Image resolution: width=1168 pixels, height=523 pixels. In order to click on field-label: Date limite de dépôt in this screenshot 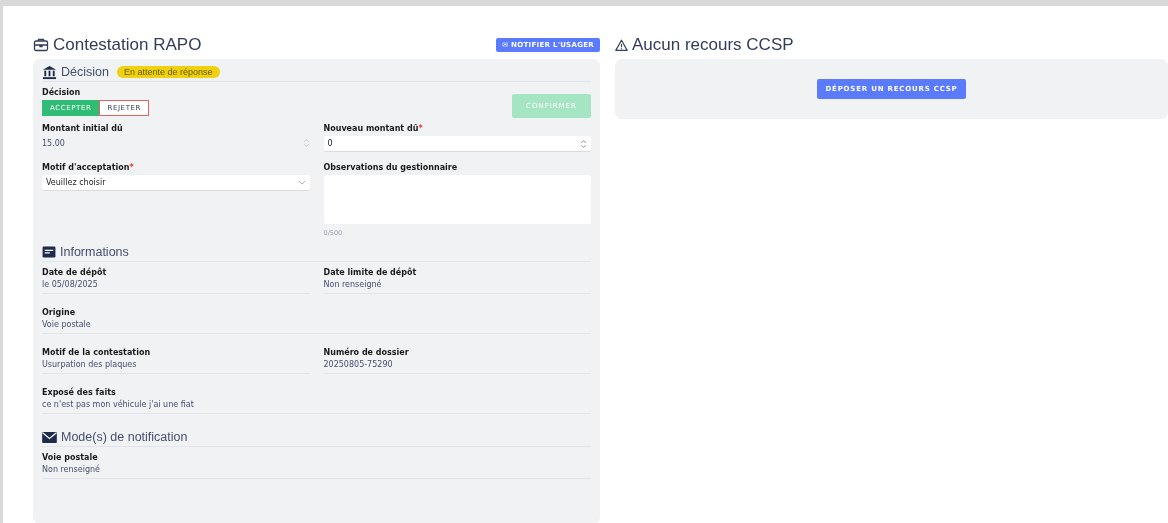, I will do `click(370, 272)`.